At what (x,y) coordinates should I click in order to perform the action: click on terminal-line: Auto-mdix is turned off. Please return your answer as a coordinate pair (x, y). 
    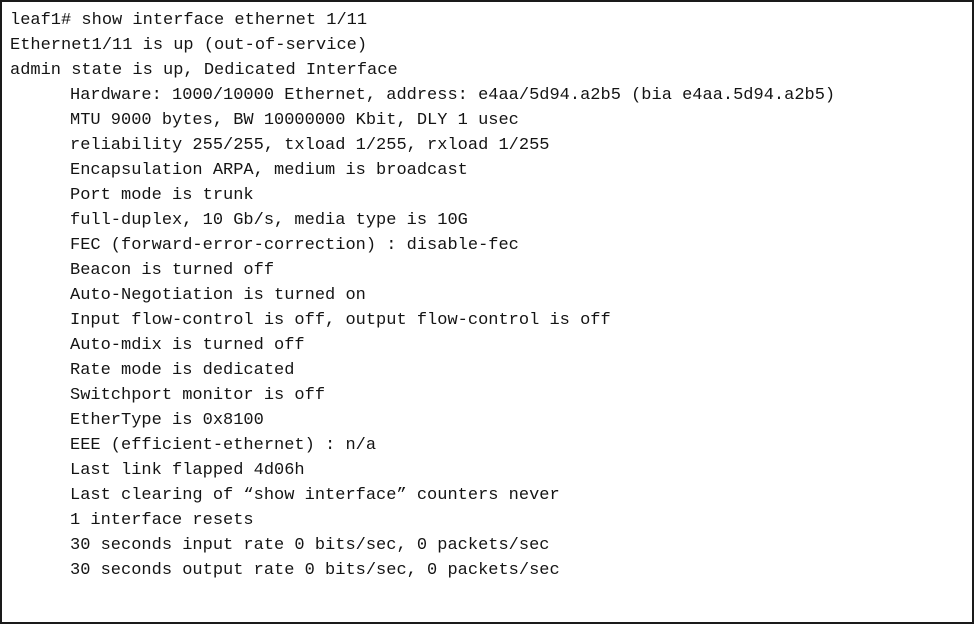
    Looking at the image, I should click on (187, 345).